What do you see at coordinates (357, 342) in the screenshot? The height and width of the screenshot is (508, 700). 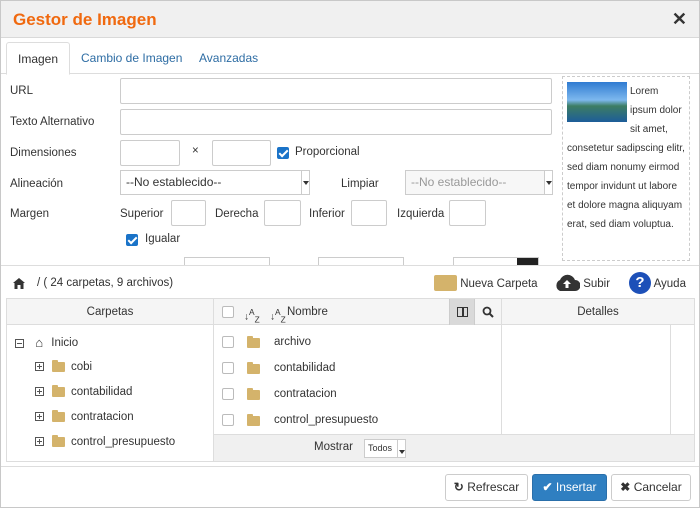 I see `file-row: archivo` at bounding box center [357, 342].